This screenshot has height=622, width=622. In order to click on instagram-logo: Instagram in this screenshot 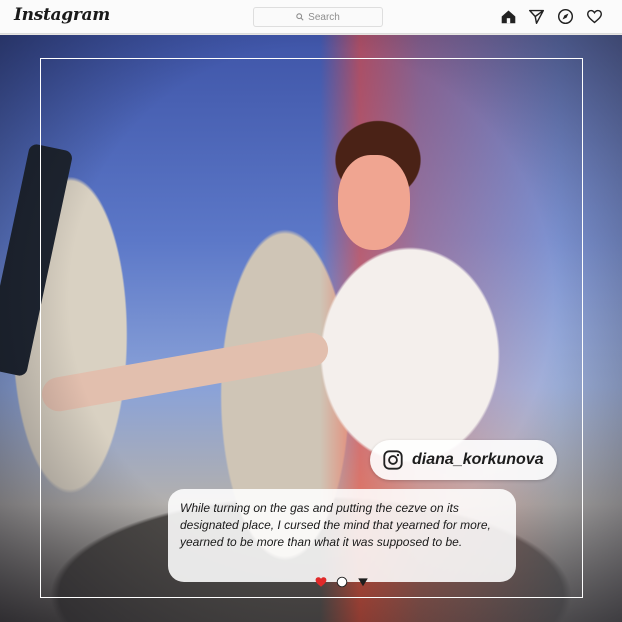, I will do `click(62, 15)`.